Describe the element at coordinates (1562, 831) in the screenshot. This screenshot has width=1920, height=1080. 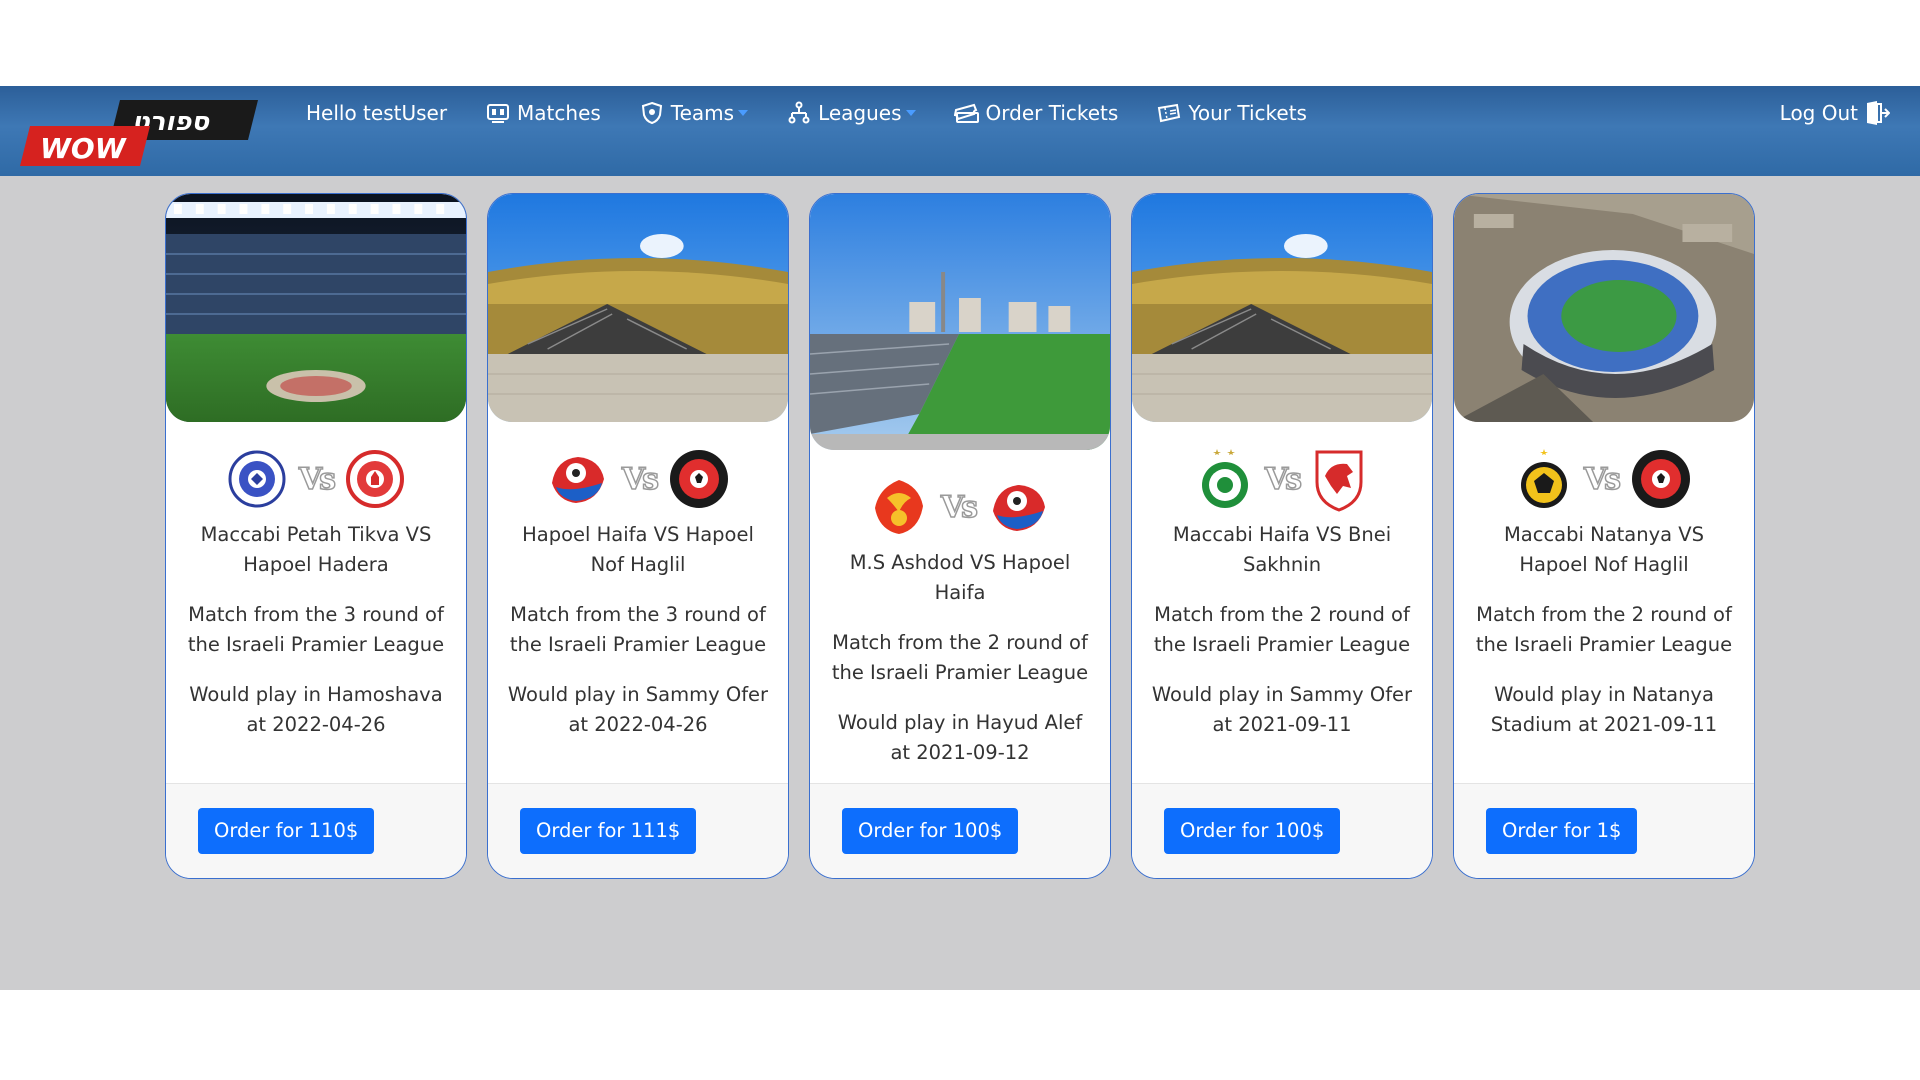
I see `order-button: Order for 1$` at that location.